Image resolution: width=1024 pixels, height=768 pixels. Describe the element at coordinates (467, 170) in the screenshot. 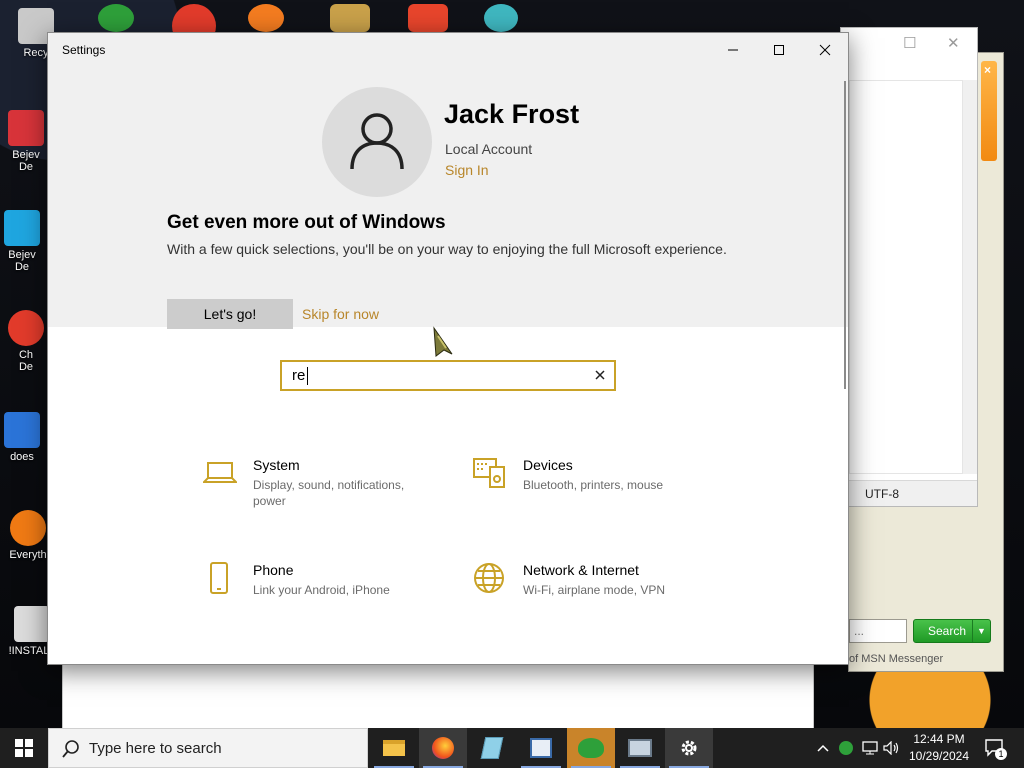

I see `sign-in-link: Sign In` at that location.